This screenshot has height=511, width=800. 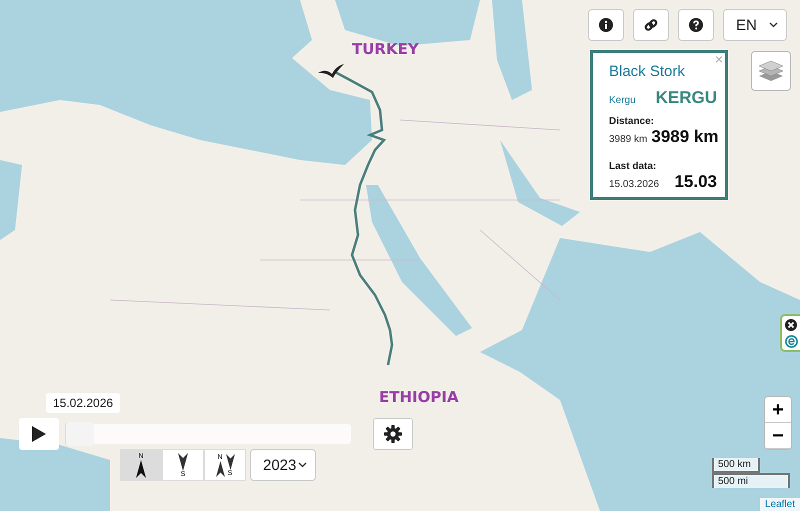 I want to click on zoom-out-button: −, so click(x=778, y=436).